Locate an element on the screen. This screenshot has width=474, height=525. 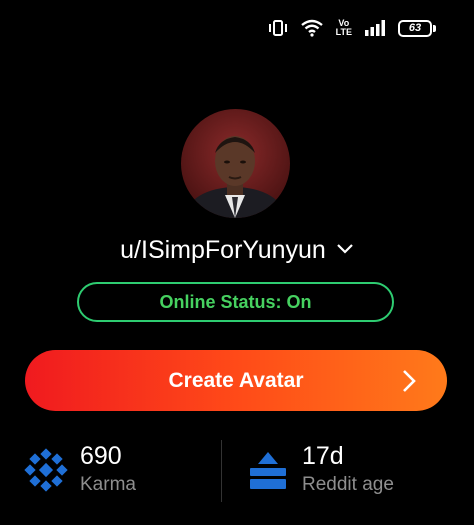
vibrate-icon is located at coordinates (278, 28).